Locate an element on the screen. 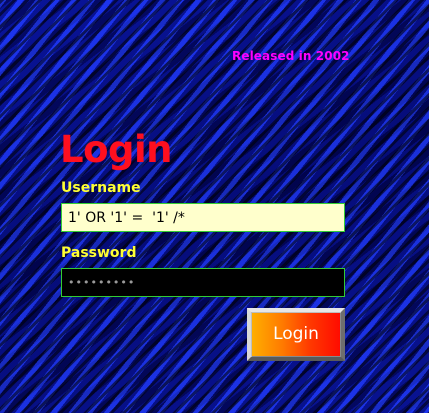  username-label: Username is located at coordinates (101, 188).